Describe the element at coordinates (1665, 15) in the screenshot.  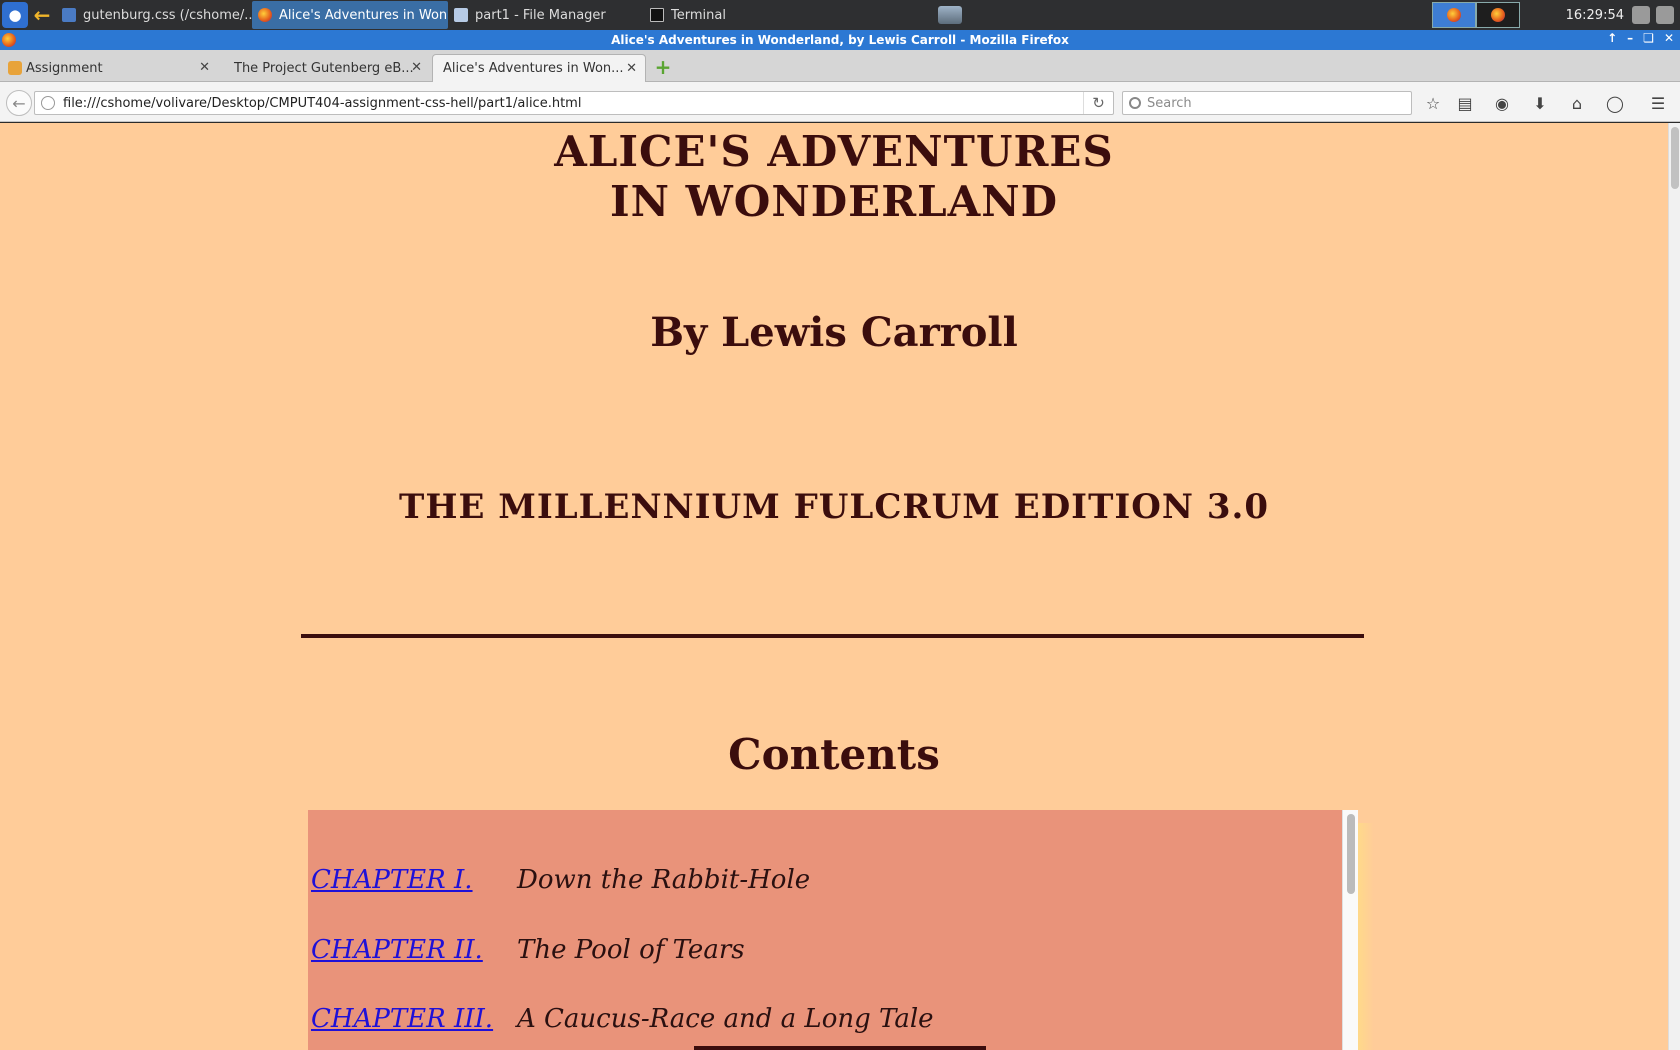
I see `screenshot-icon` at that location.